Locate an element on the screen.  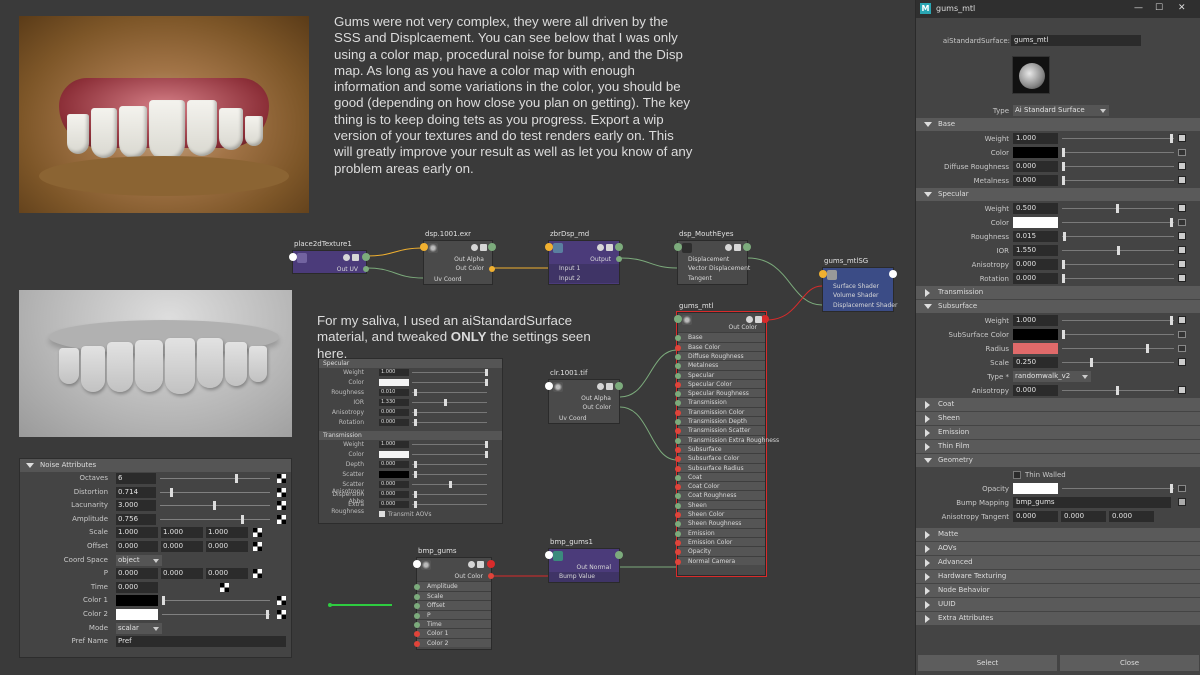
coord-space-dropdown: object is located at coordinates (139, 560).